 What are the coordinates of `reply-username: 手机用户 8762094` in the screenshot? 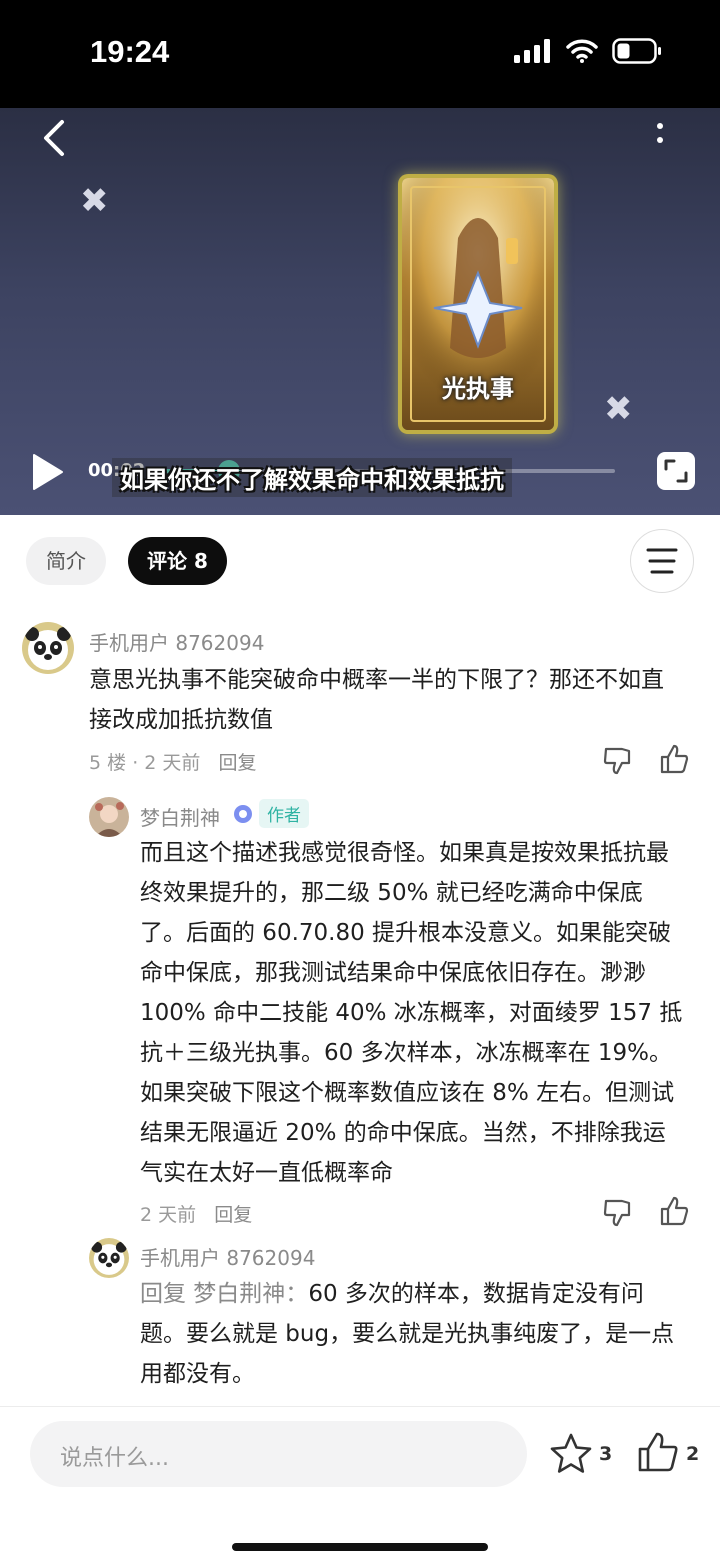 It's located at (227, 1256).